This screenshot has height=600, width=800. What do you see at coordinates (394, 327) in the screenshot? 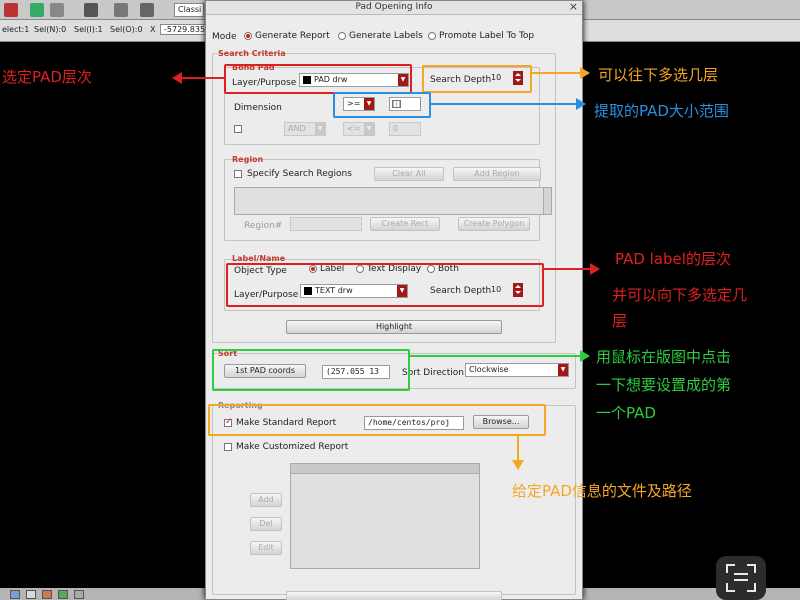
I see `highlight-button: Highlight` at bounding box center [394, 327].